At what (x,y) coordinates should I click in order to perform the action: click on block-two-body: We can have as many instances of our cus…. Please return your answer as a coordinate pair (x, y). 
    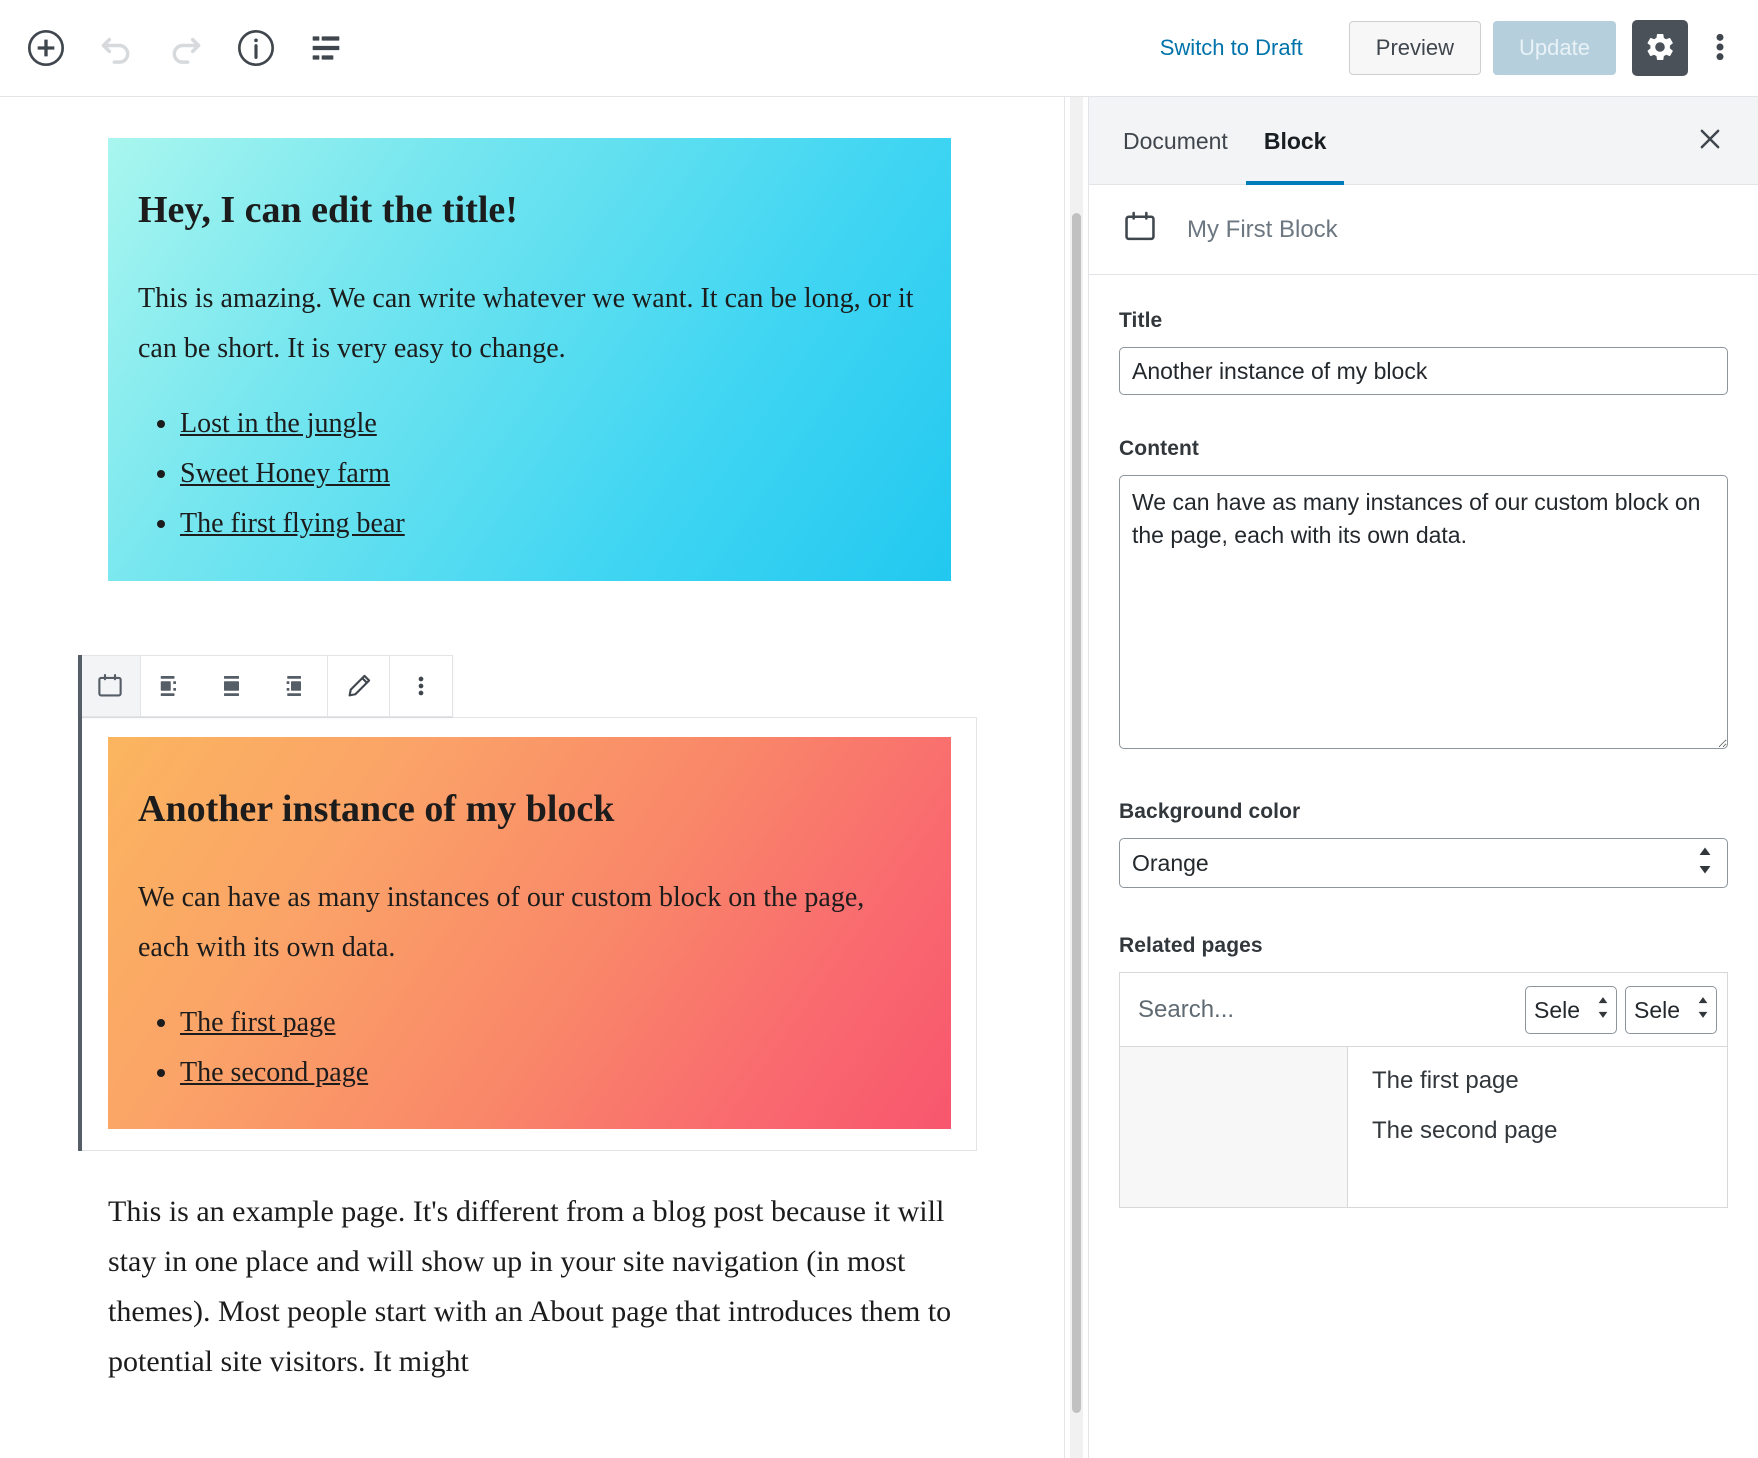
    Looking at the image, I should click on (501, 922).